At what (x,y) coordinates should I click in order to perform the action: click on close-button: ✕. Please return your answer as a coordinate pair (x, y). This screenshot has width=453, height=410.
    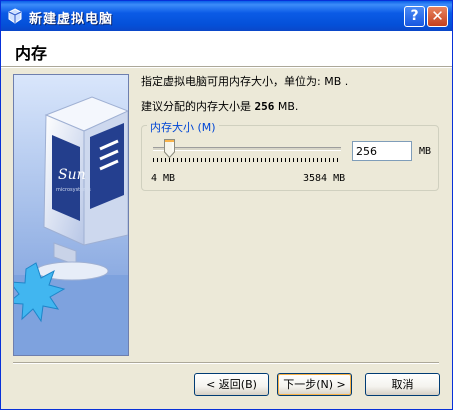
    Looking at the image, I should click on (437, 16).